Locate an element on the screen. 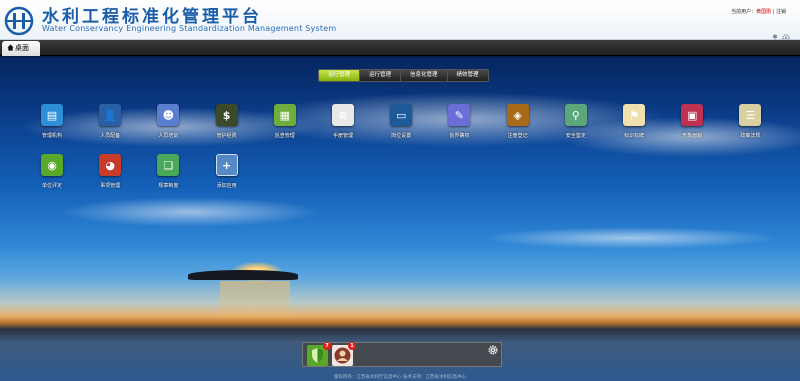 The image size is (800, 381). notification-badge: 1 is located at coordinates (352, 346).